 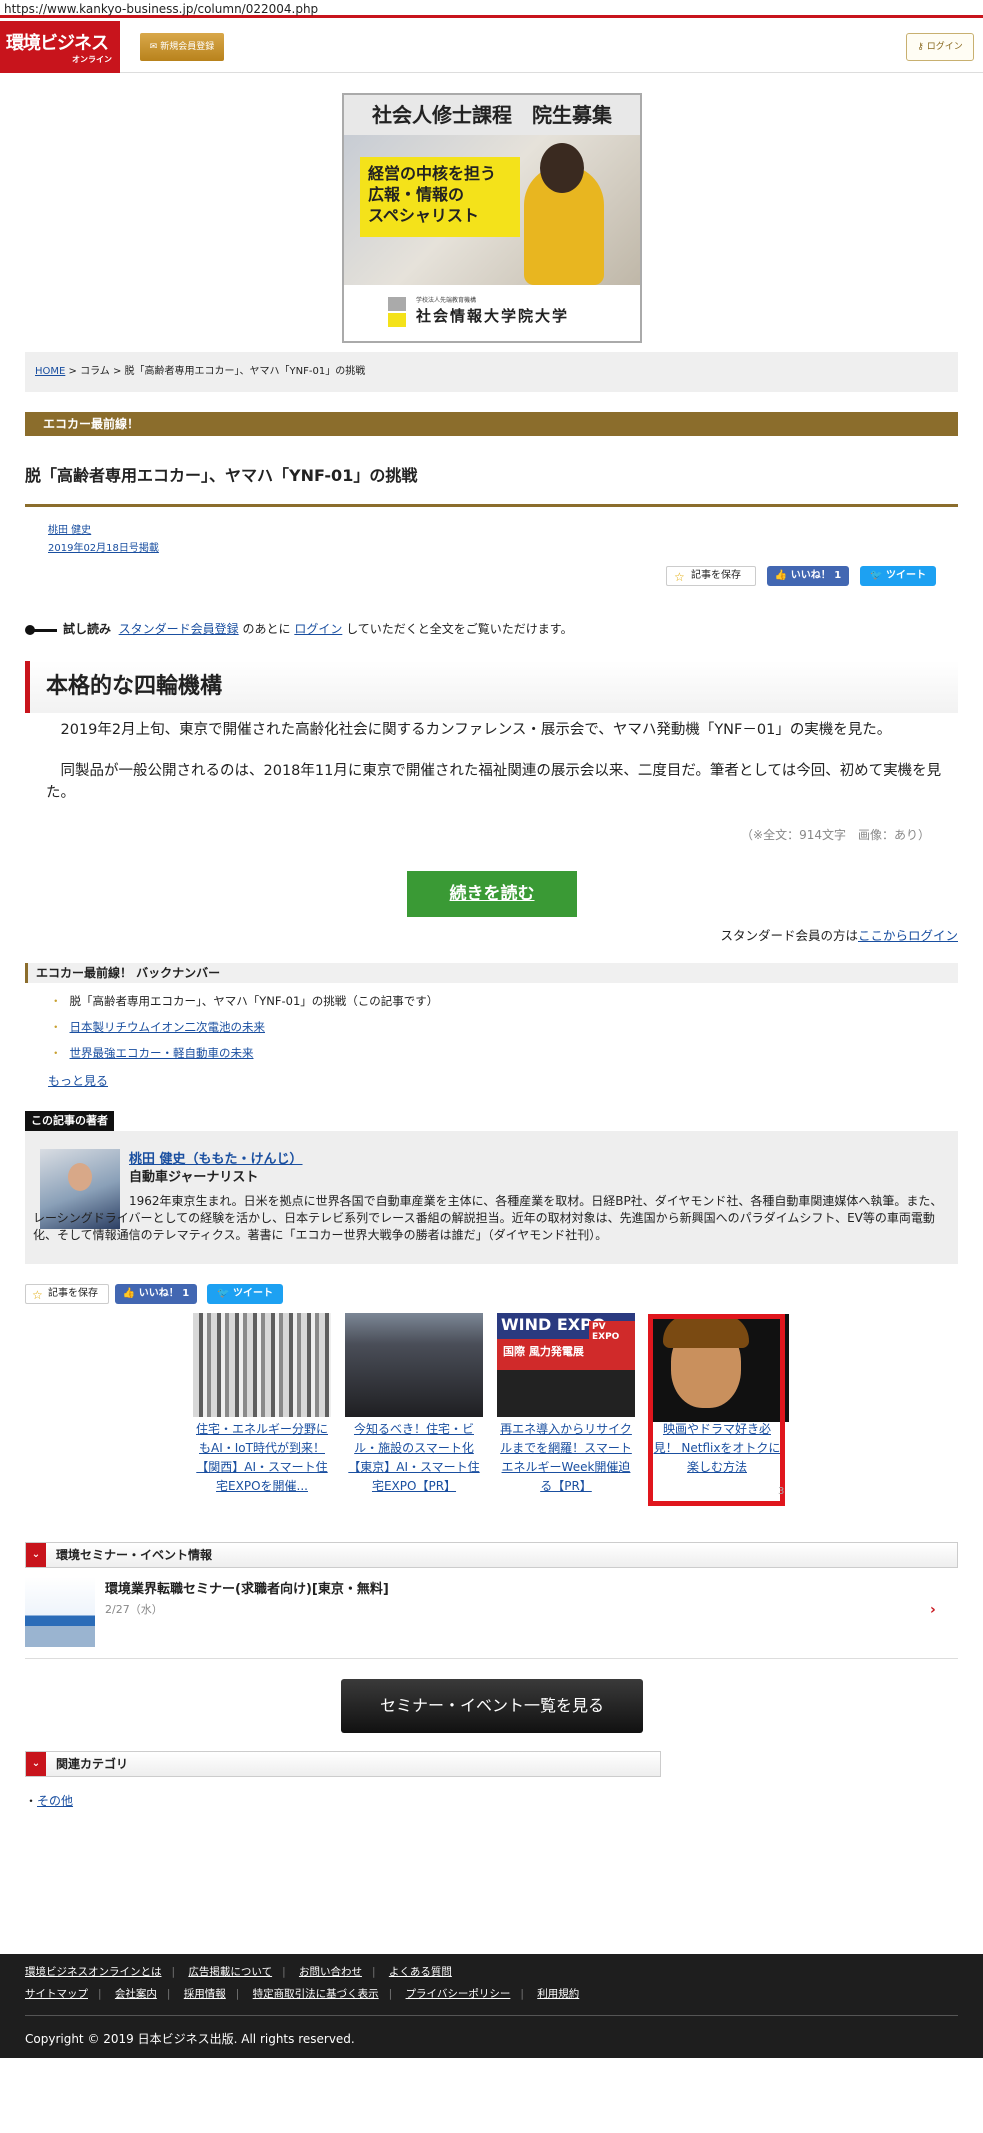 I want to click on thumbs-up-icon: 👍, so click(x=782, y=575).